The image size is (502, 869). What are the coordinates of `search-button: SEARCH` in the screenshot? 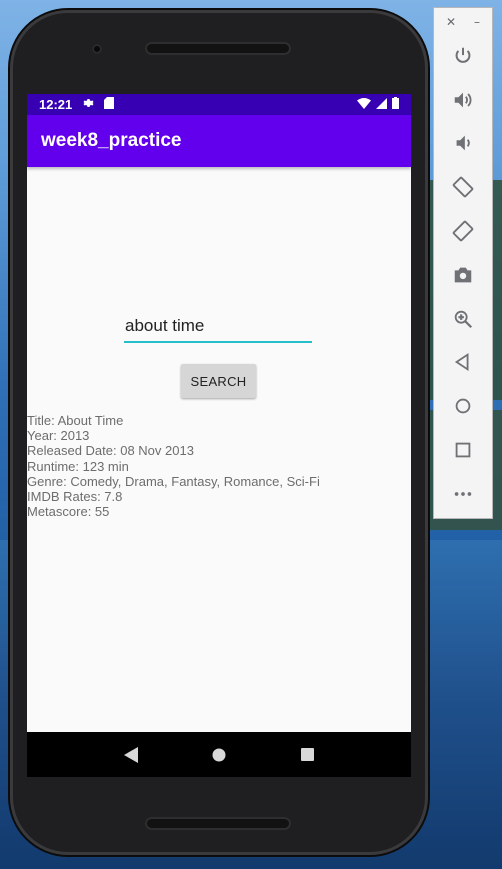 It's located at (218, 381).